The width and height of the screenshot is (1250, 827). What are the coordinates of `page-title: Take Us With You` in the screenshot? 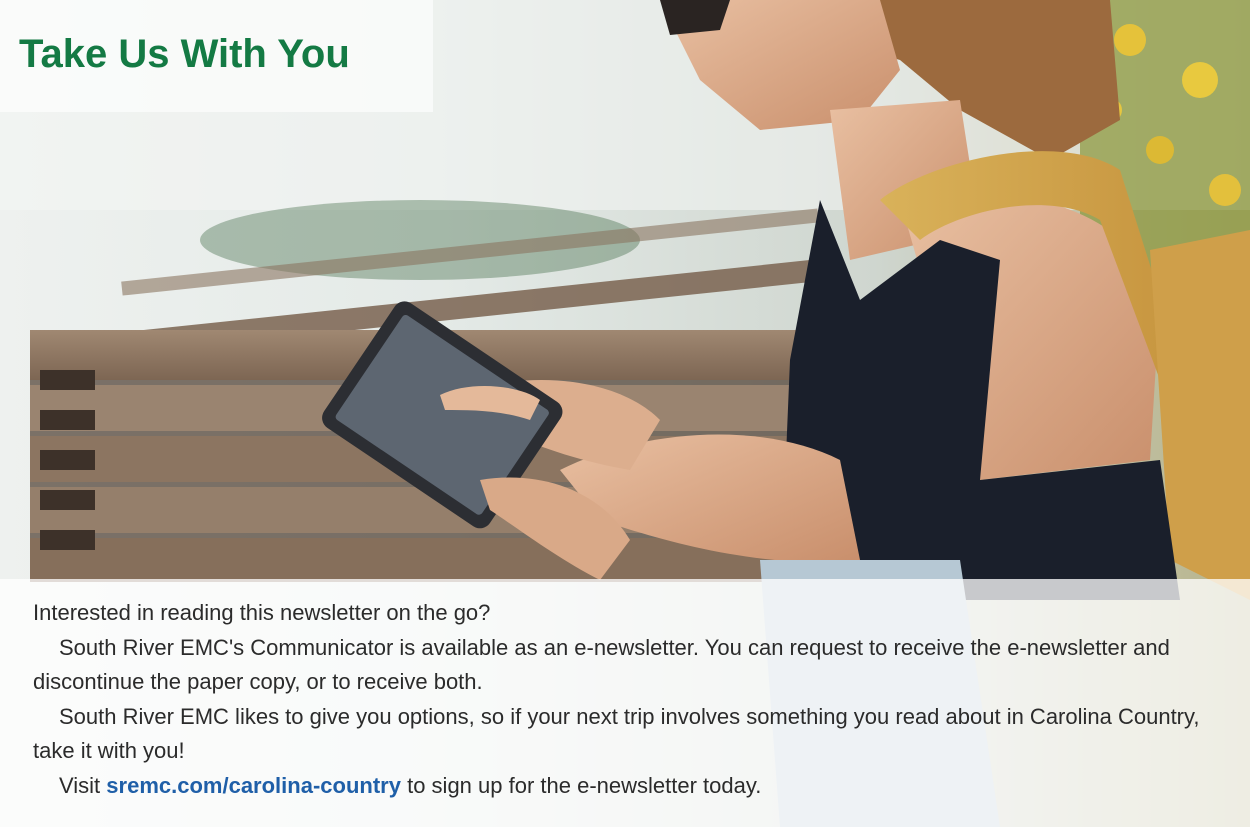 It's located at (184, 54).